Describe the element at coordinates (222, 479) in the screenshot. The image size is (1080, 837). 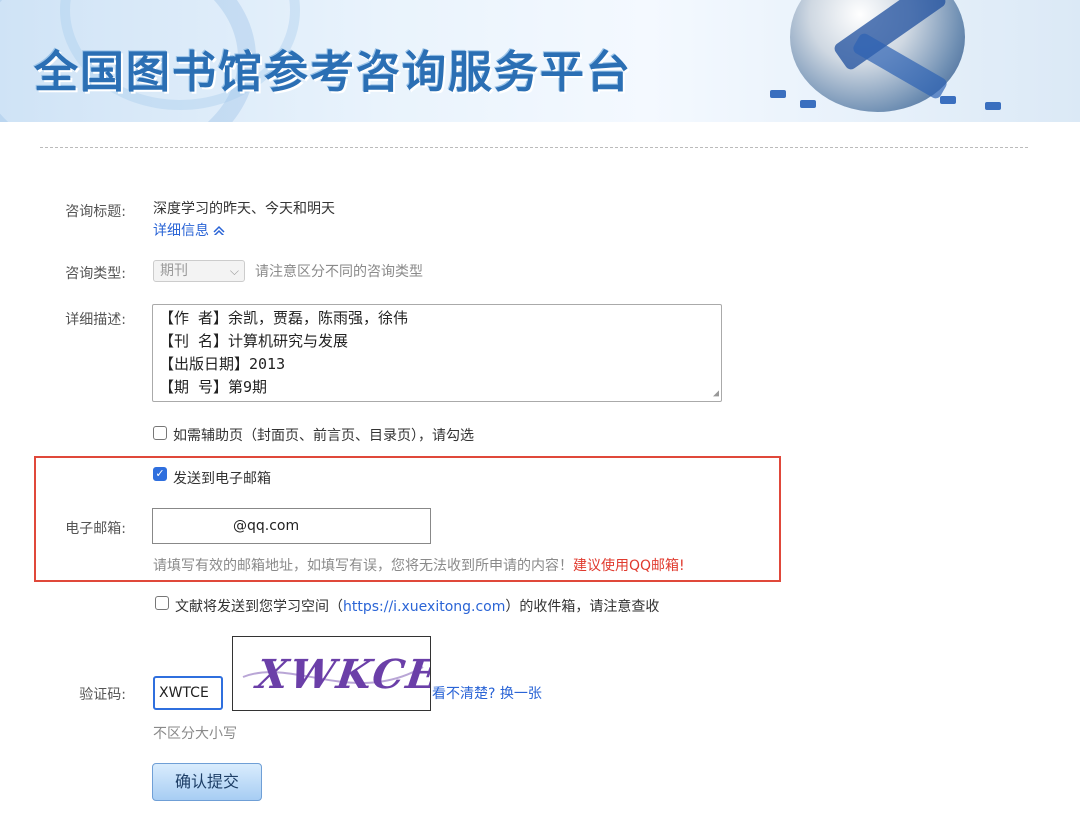
I see `send-email-label: 发送到电子邮箱` at that location.